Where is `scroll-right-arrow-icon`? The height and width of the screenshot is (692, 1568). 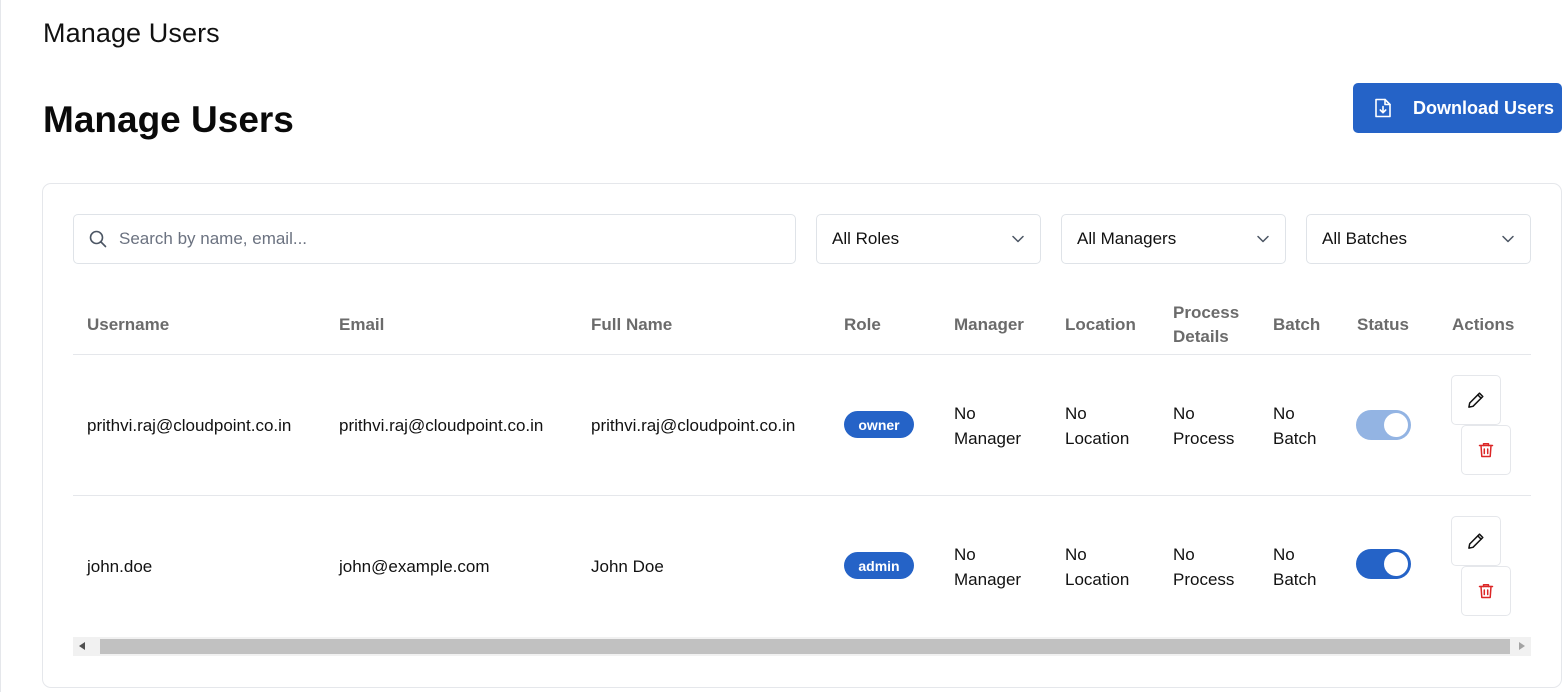 scroll-right-arrow-icon is located at coordinates (1522, 646).